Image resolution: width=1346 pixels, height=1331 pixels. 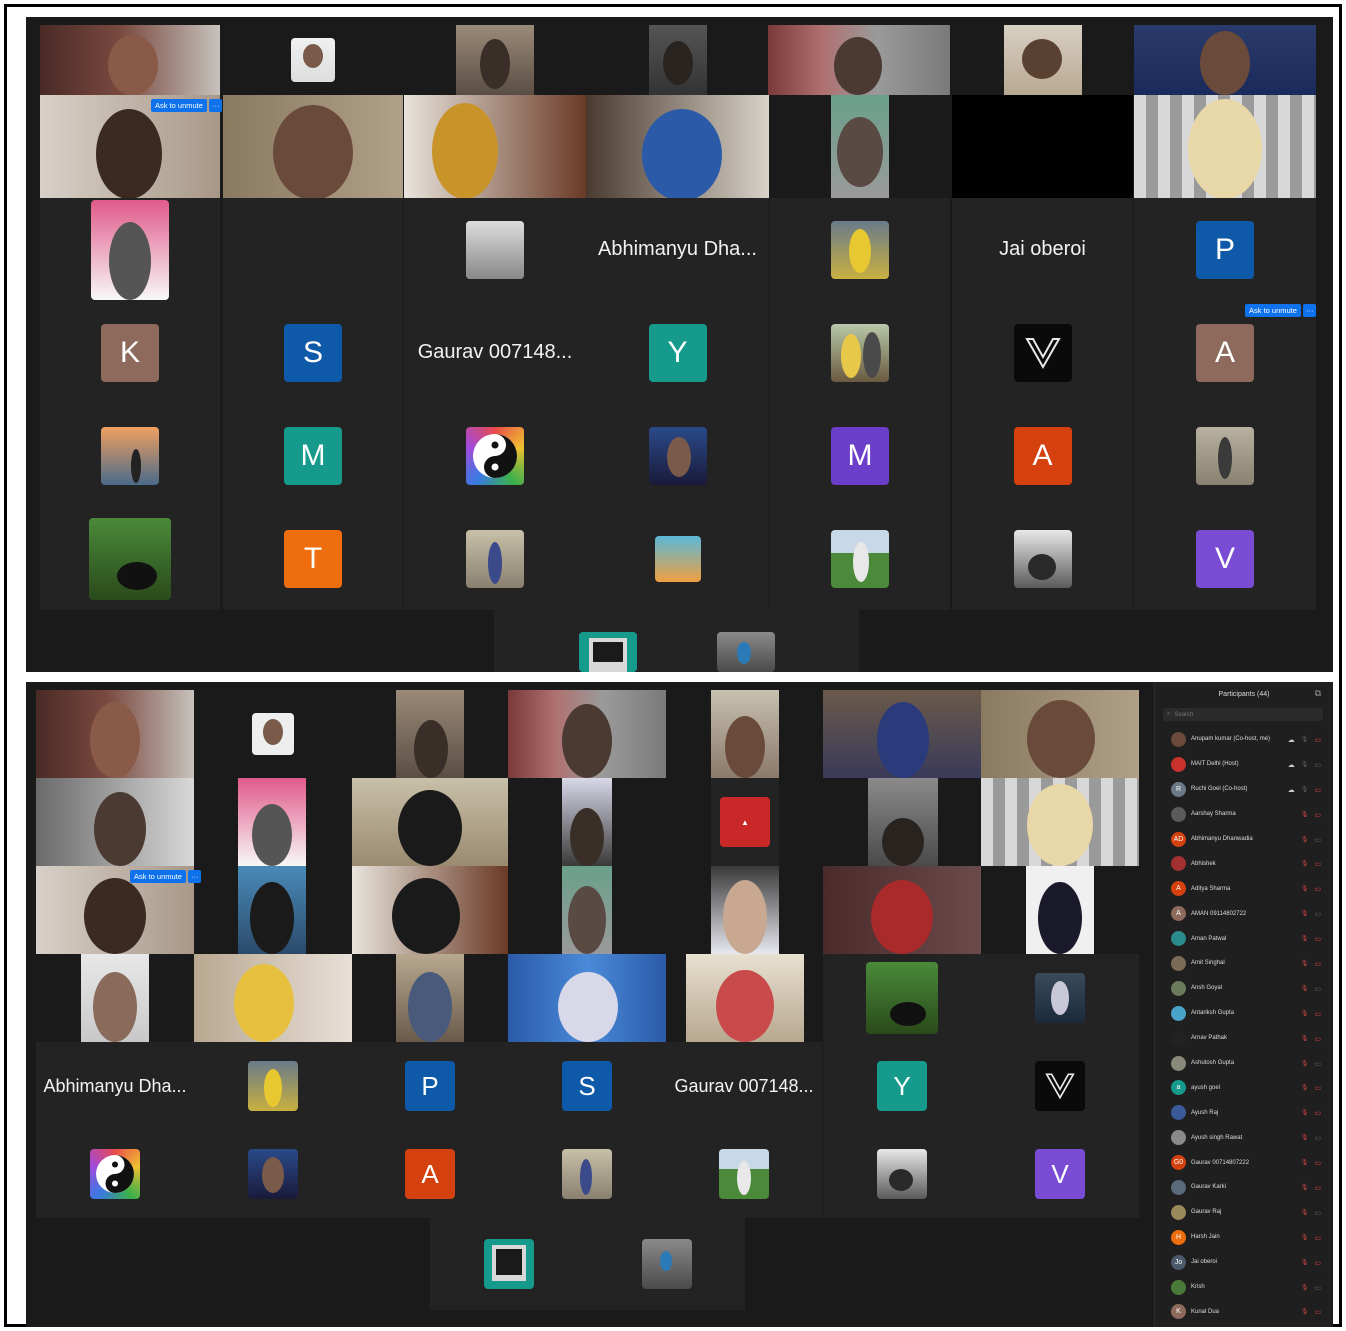 I want to click on participant-row: Arnav Pathak 🎙︎ ▭, so click(x=1244, y=1038).